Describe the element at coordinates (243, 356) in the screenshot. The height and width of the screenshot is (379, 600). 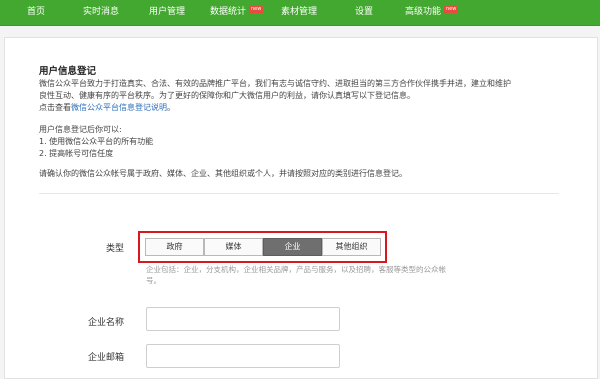
I see `company-email-input` at that location.